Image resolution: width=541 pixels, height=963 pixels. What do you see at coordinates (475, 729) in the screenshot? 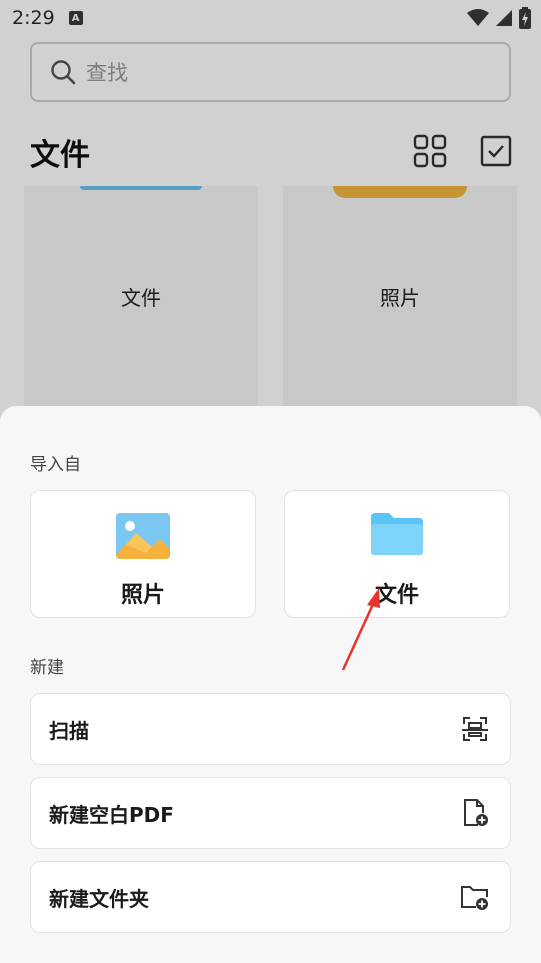
I see `scan-icon` at bounding box center [475, 729].